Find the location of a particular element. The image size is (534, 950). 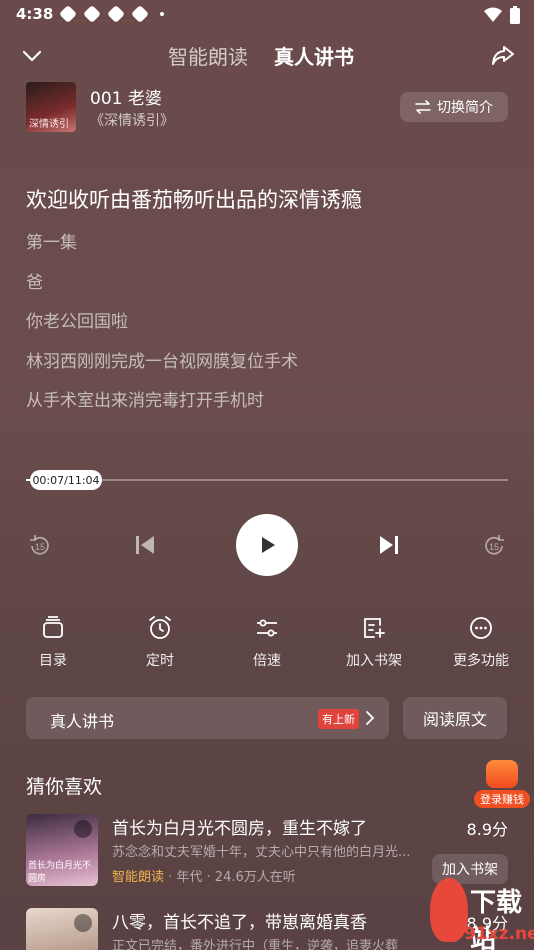

recommend-meta: 智能朗读 · 年代 · 24.6万人在听 is located at coordinates (204, 875).